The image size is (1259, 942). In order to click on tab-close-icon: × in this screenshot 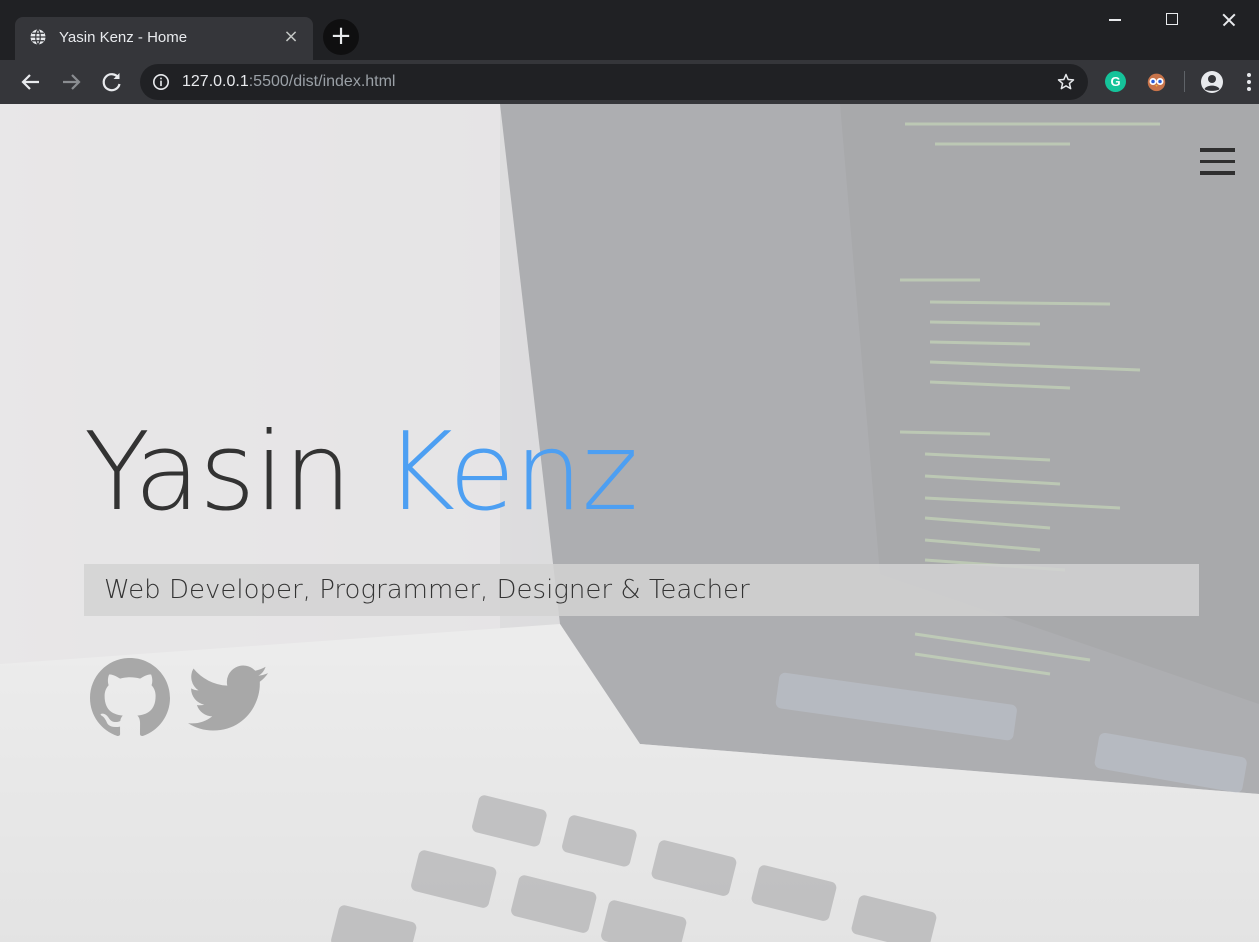, I will do `click(291, 37)`.